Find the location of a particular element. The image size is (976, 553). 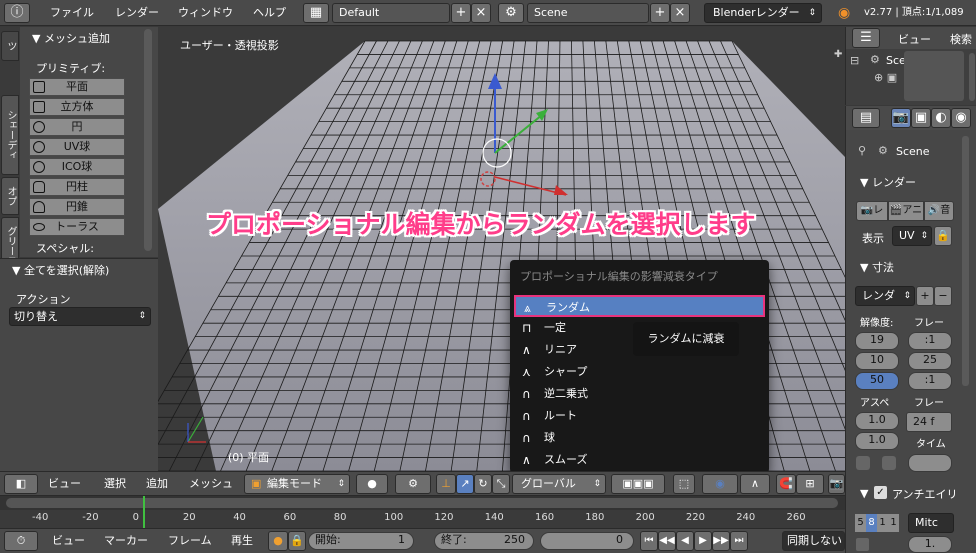

jump-keyframe-back-icon: ◀◀ is located at coordinates (667, 541).